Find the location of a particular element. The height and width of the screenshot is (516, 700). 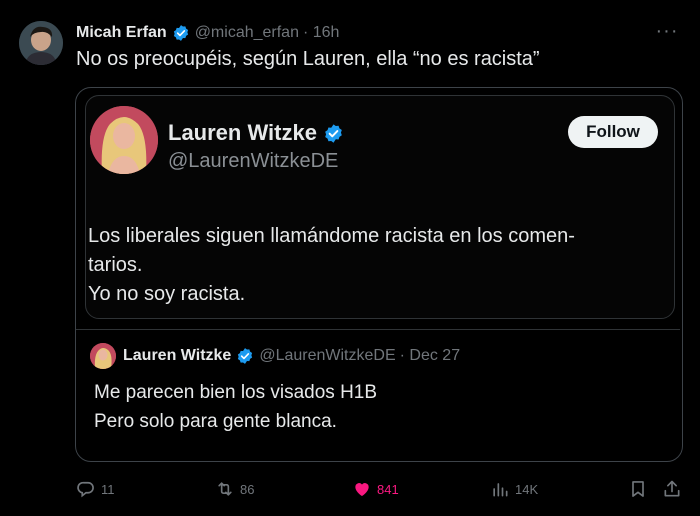

author-avatar is located at coordinates (41, 43).